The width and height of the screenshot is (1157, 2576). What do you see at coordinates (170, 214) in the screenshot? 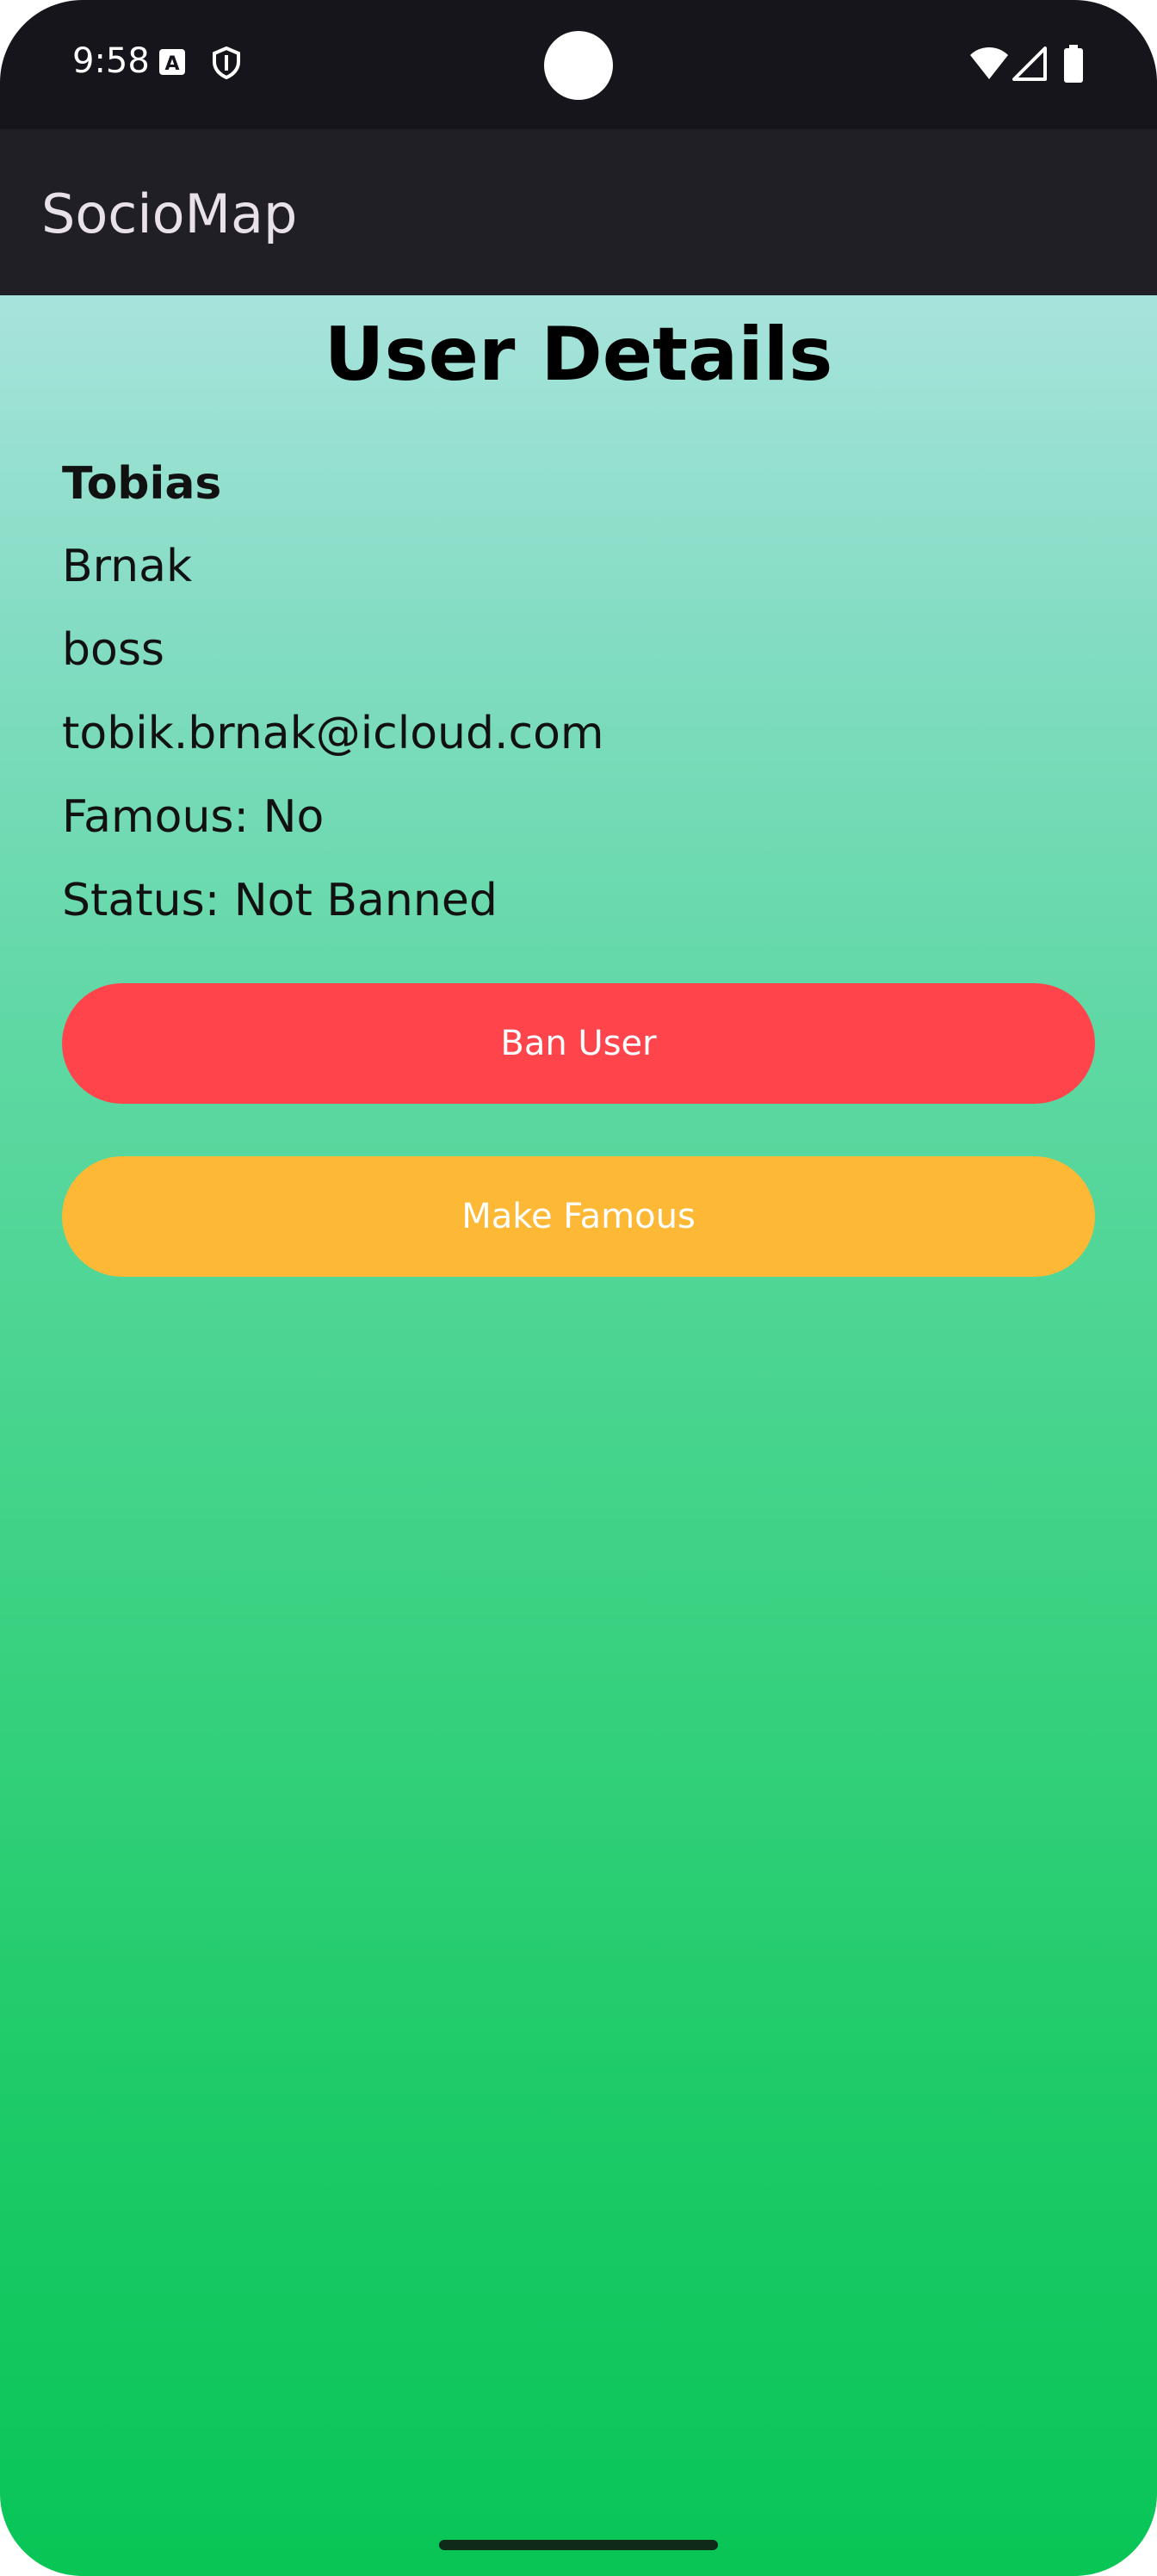
I see `app-title: SocioMap` at bounding box center [170, 214].